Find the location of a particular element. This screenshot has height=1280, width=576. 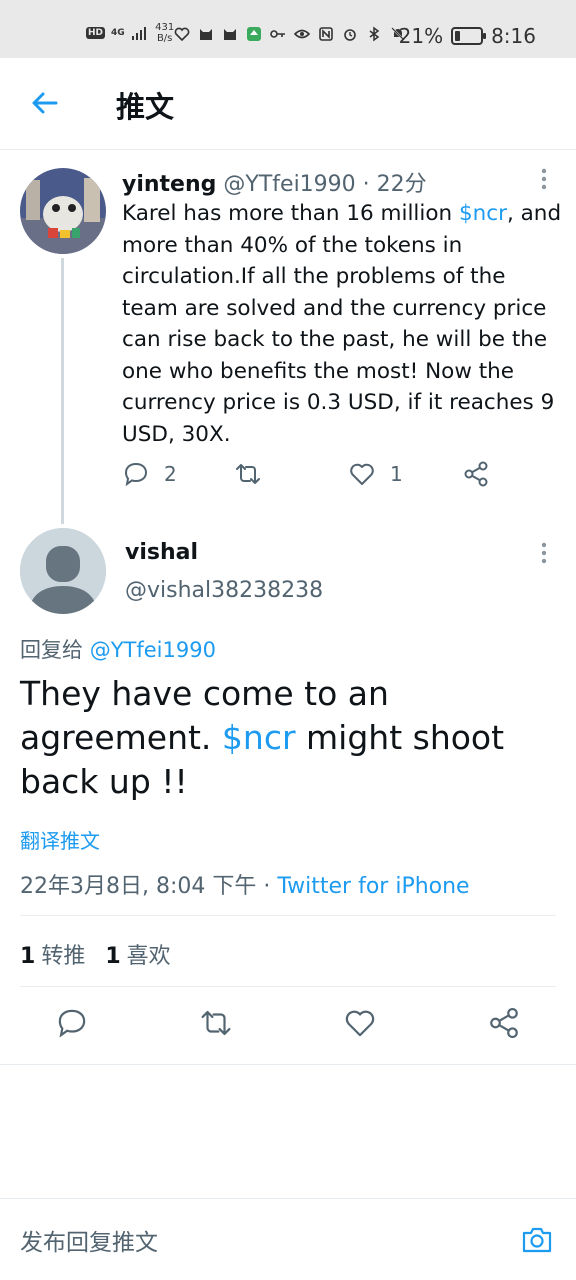

parent-author-handle: @YTfei1990 is located at coordinates (289, 184).